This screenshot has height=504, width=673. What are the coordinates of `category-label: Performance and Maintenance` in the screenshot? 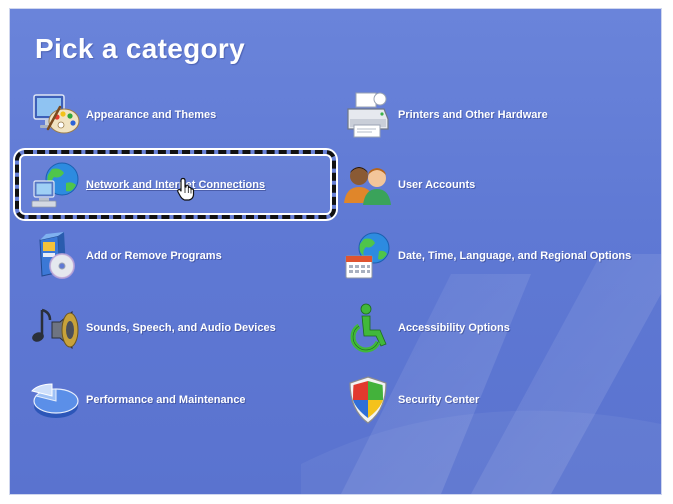 It's located at (166, 399).